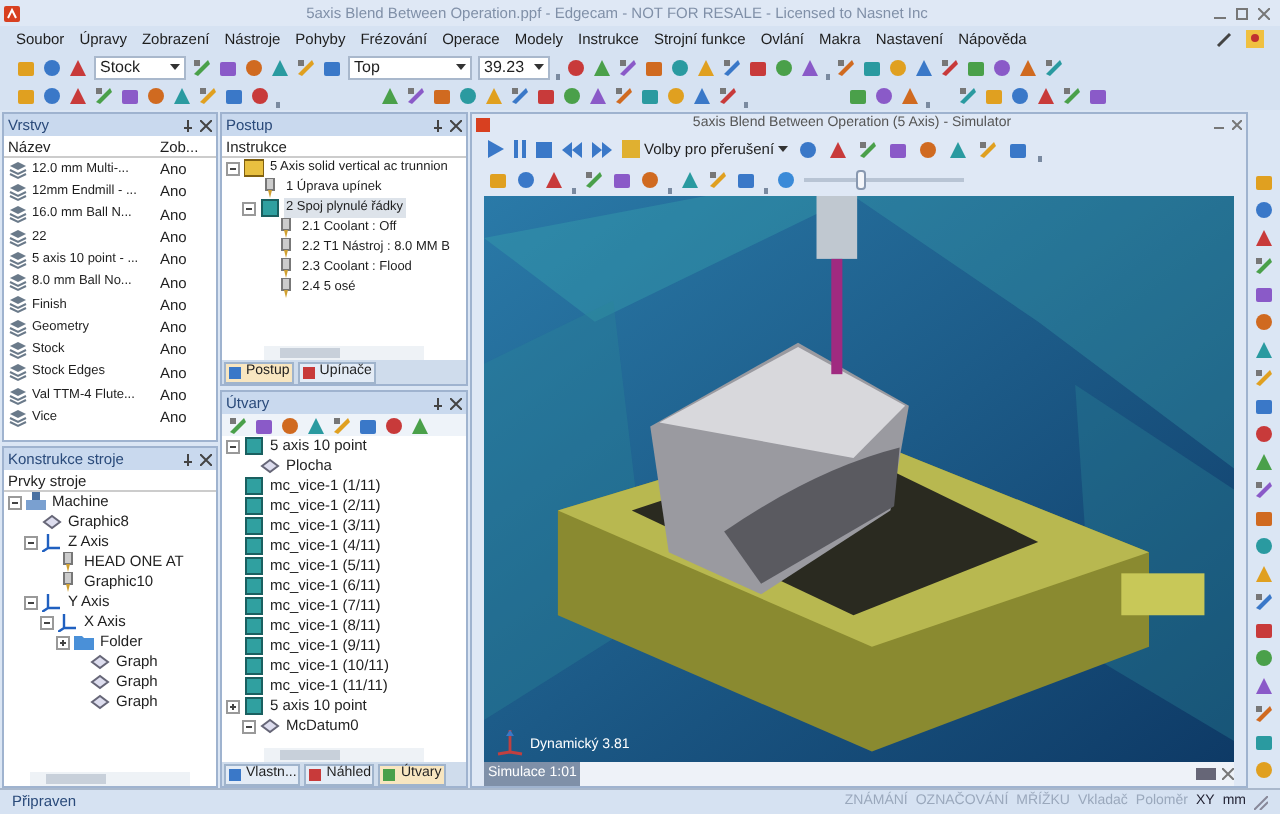 The image size is (1280, 814). Describe the element at coordinates (884, 180) in the screenshot. I see `speed-slider` at that location.